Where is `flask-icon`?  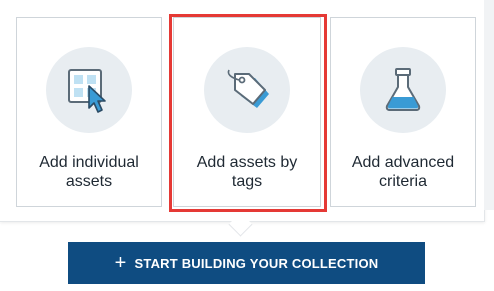
flask-icon is located at coordinates (403, 90).